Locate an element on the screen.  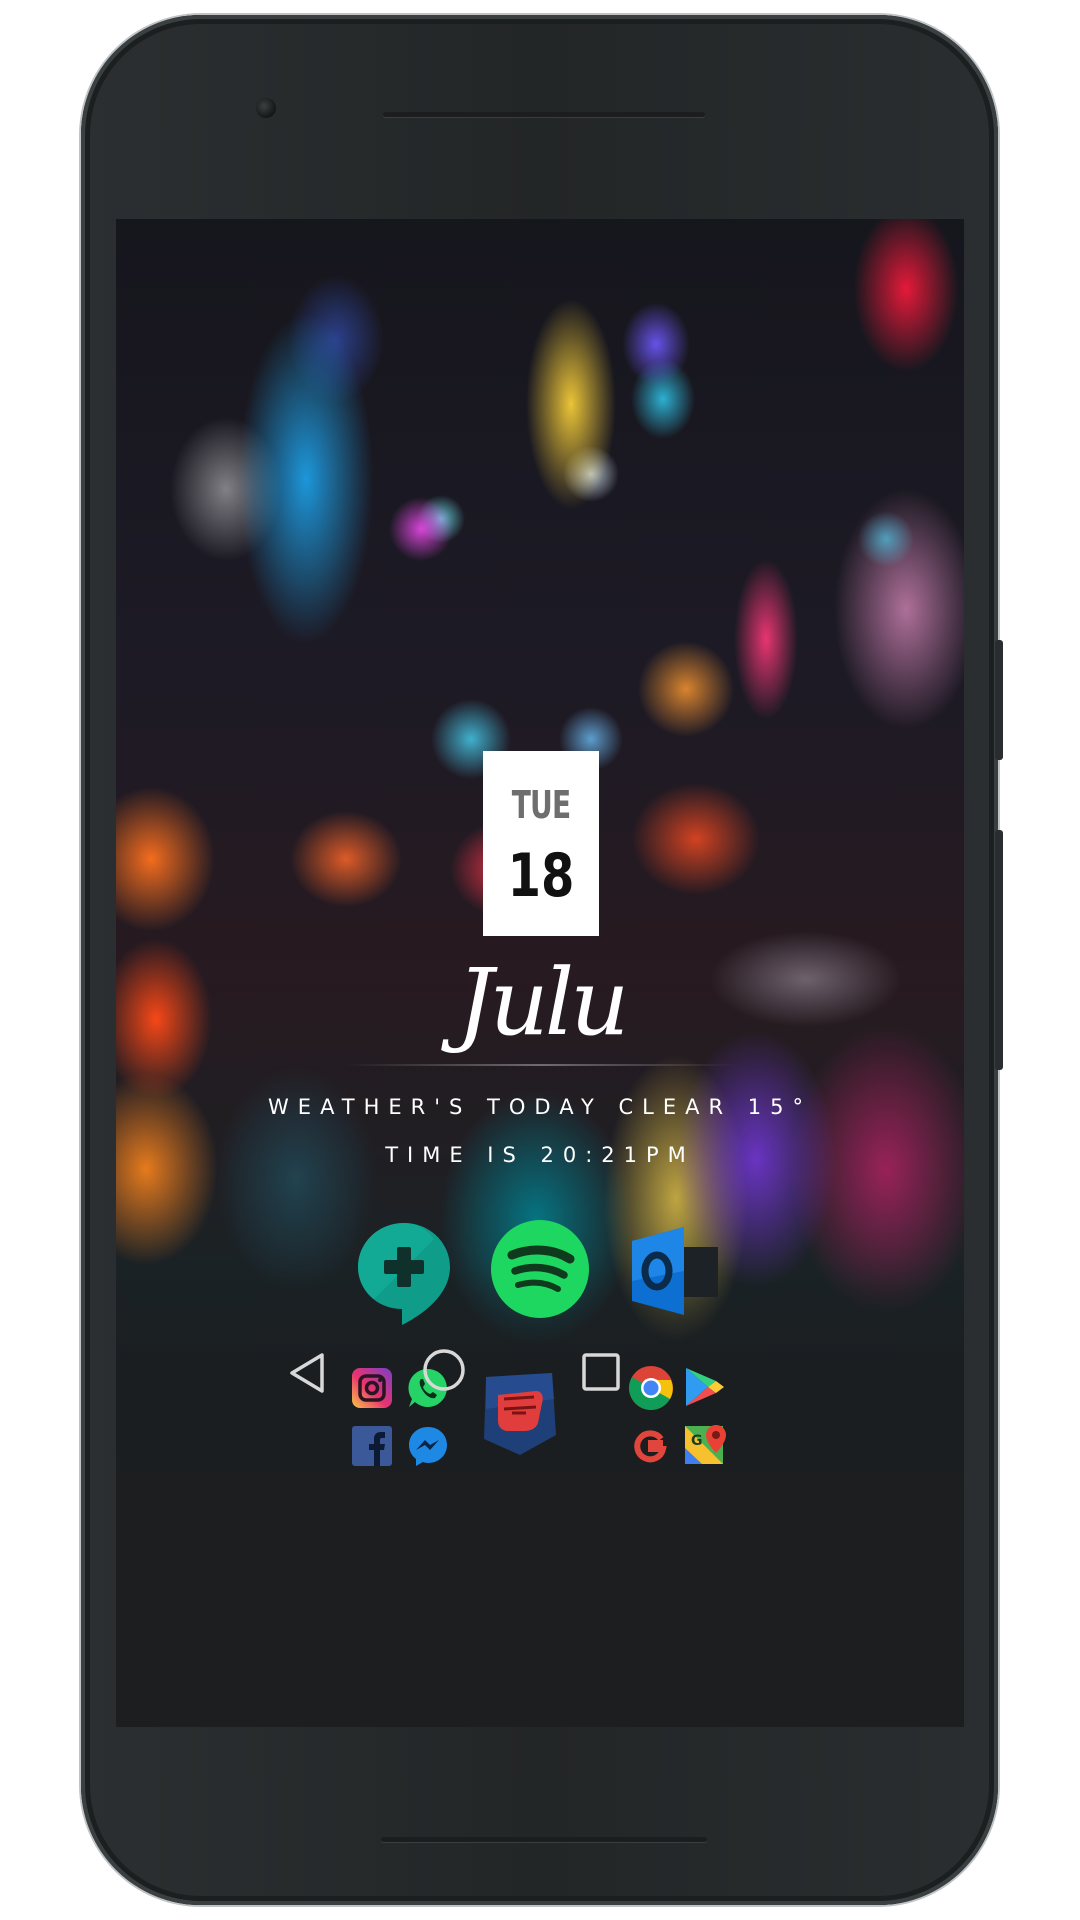
bottom-speaker is located at coordinates (544, 1839).